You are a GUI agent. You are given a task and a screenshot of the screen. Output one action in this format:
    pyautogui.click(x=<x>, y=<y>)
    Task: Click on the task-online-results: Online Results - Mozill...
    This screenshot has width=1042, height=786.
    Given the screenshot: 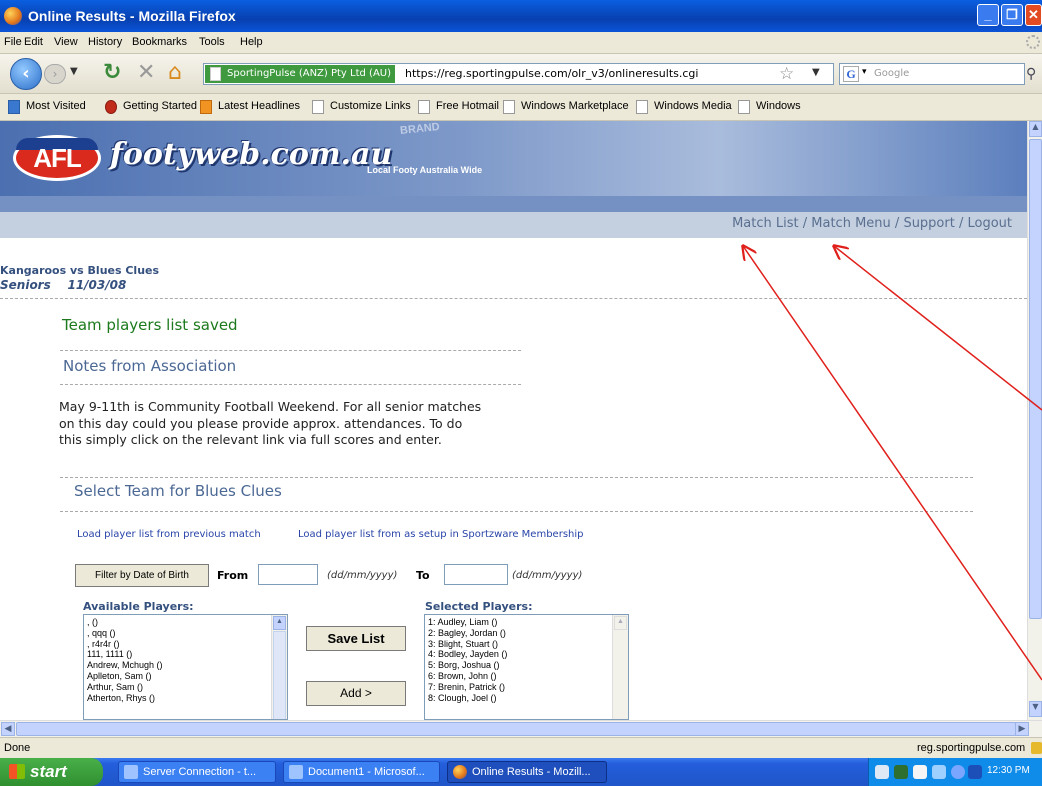 What is the action you would take?
    pyautogui.click(x=527, y=772)
    